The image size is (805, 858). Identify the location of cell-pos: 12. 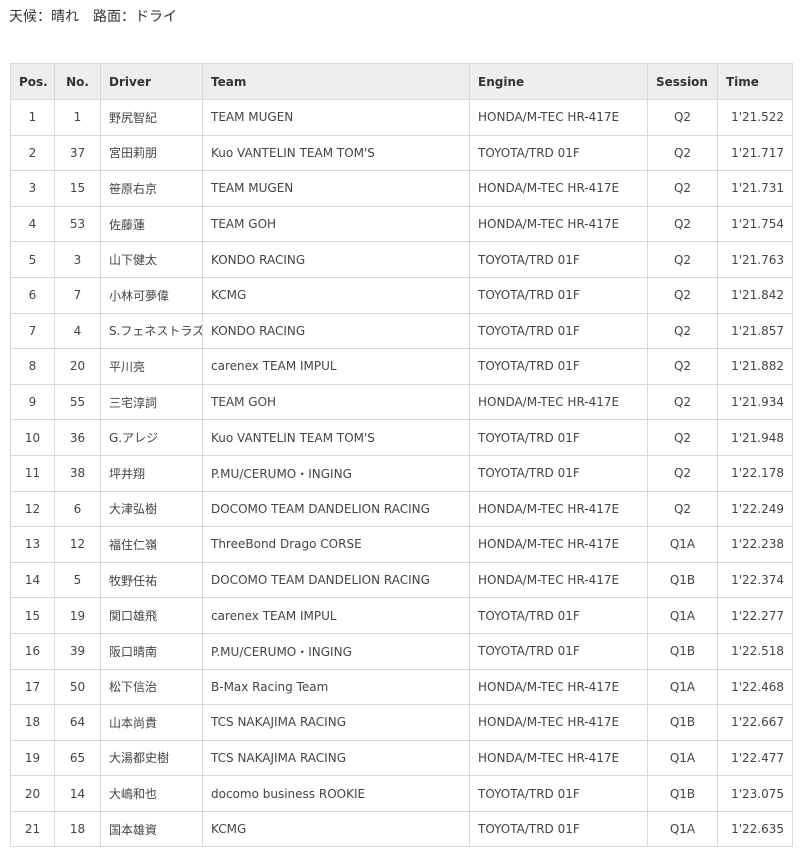
(32, 509).